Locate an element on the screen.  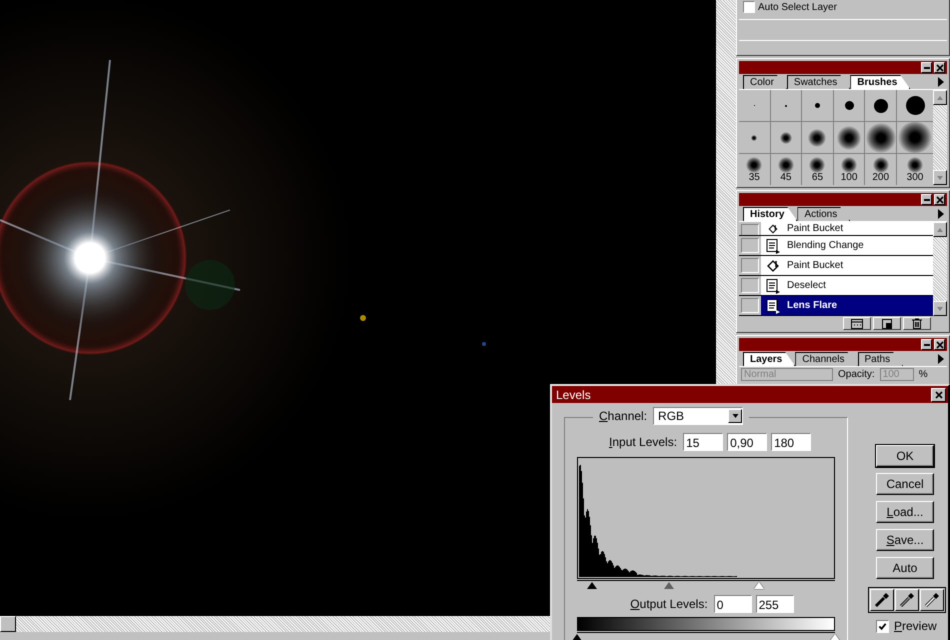
trash-icon is located at coordinates (917, 323).